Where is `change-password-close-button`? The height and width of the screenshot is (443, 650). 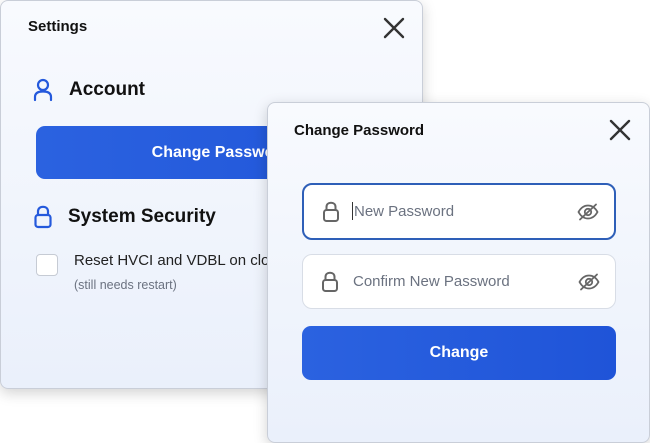
change-password-close-button is located at coordinates (620, 130).